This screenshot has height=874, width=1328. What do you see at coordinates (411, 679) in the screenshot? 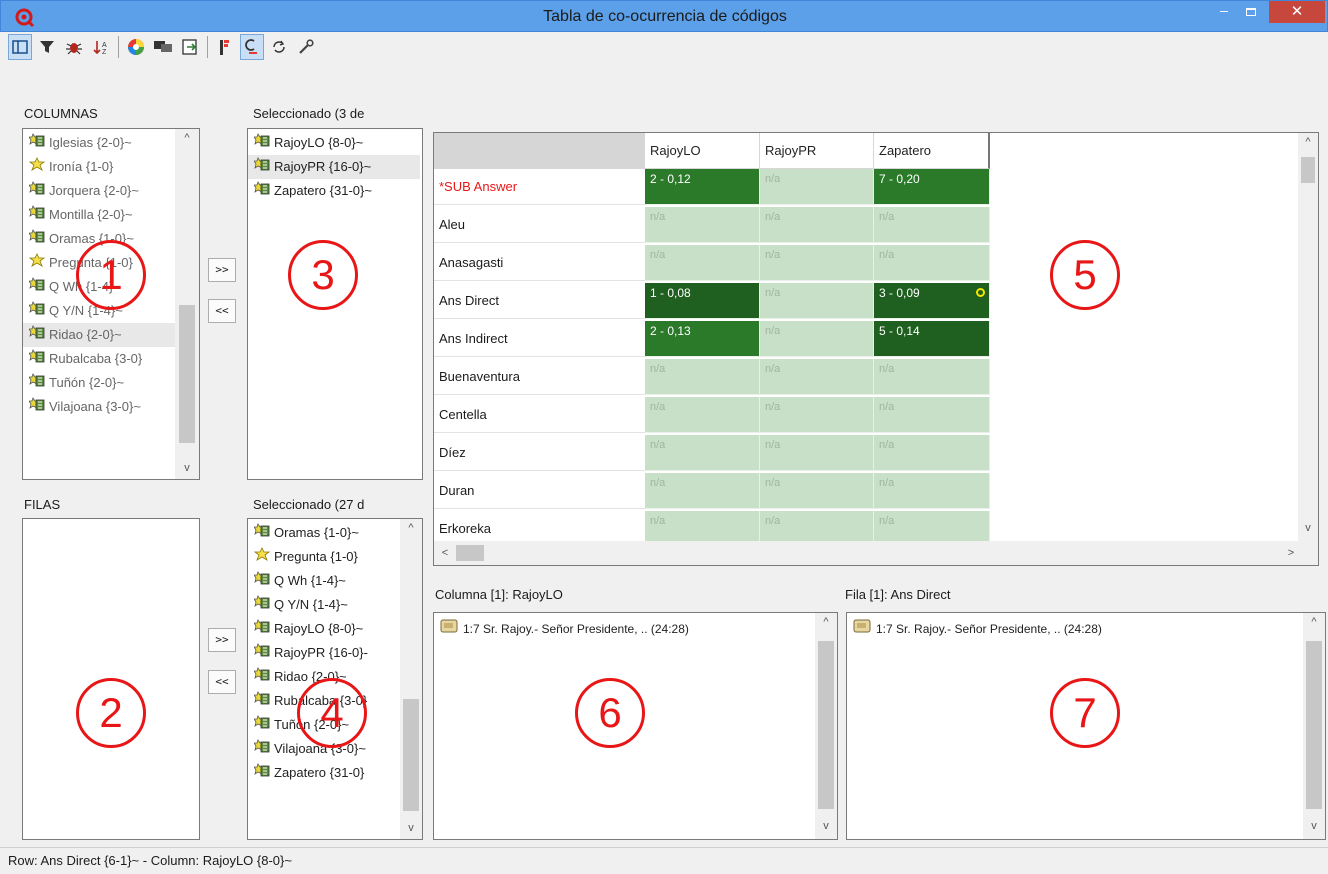
I see `selected-rows-scrollbar: ^ v` at bounding box center [411, 679].